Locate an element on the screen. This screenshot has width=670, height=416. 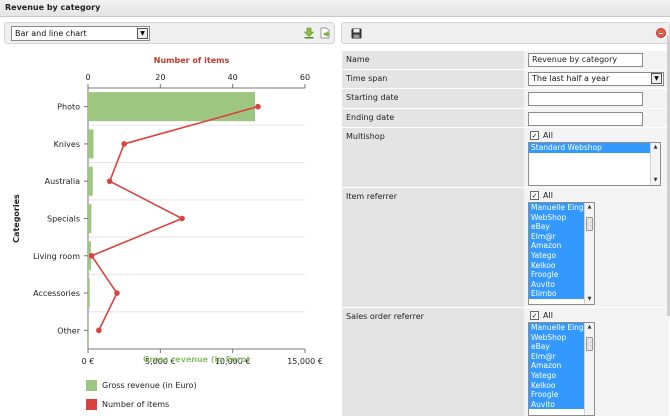
item-referrer-scrollbar: ▲ ▼ is located at coordinates (589, 253).